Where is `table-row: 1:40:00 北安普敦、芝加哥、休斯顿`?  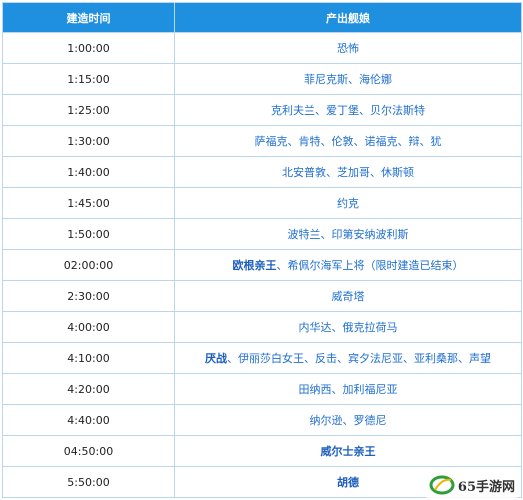 table-row: 1:40:00 北安普敦、芝加哥、休斯顿 is located at coordinates (262, 172).